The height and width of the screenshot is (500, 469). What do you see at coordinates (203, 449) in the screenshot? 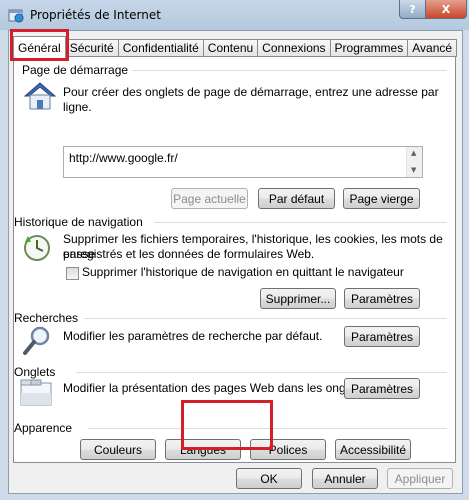
I see `languages-button: Langues` at bounding box center [203, 449].